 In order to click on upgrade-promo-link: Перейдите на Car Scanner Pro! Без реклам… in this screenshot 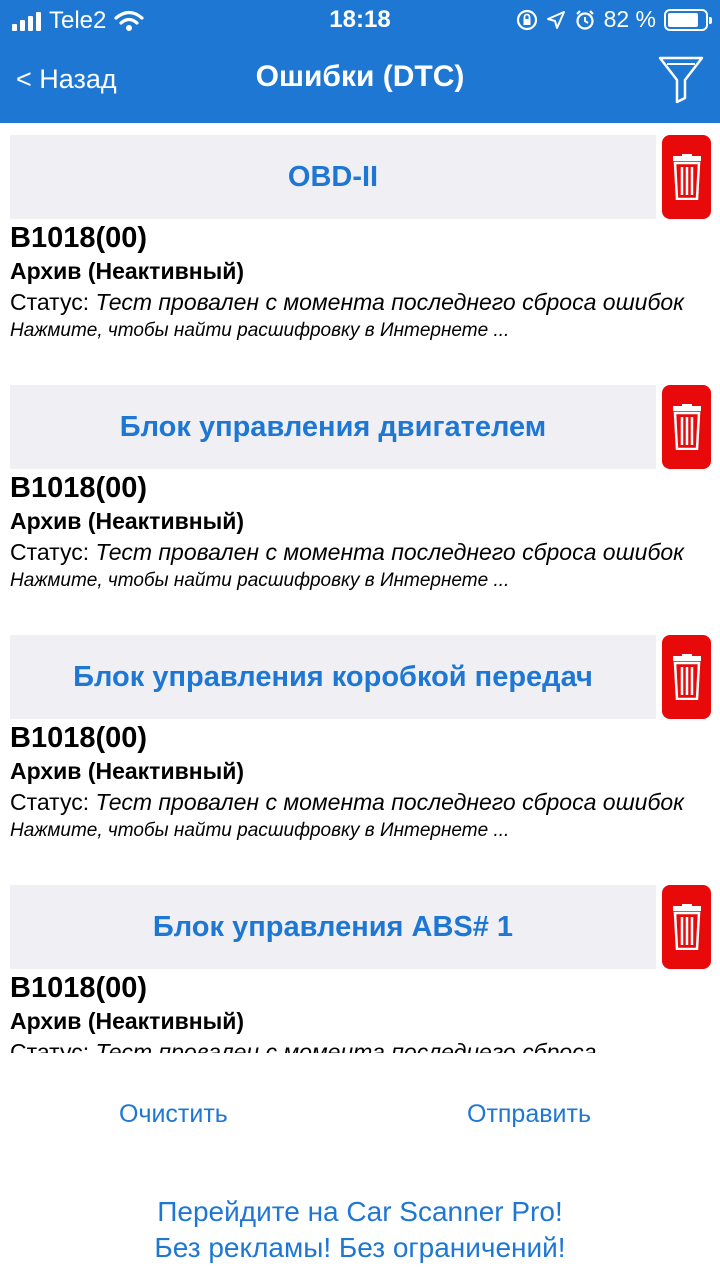, I will do `click(360, 1230)`.